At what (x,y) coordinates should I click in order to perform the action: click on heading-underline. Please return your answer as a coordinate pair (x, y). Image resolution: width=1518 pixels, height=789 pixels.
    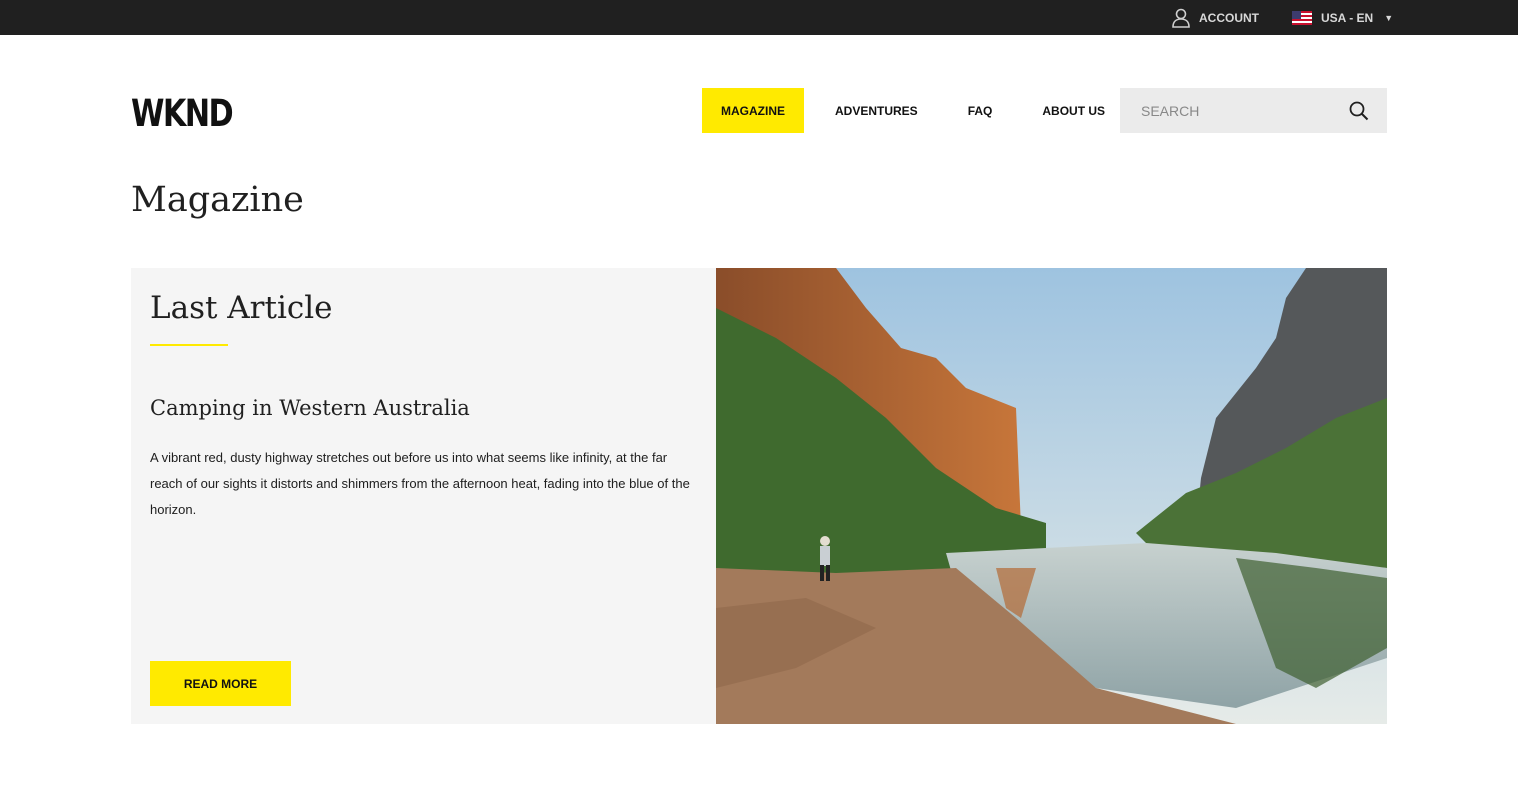
    Looking at the image, I should click on (189, 345).